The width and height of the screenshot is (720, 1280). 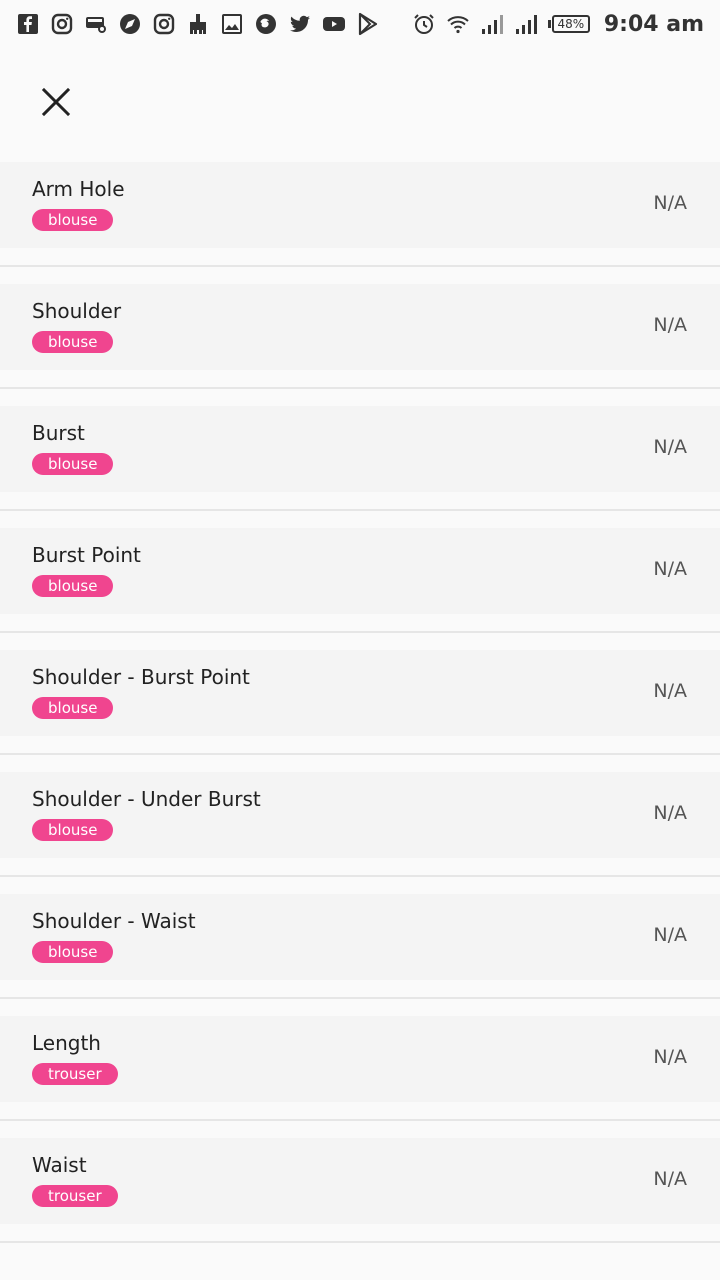 What do you see at coordinates (549, 24) in the screenshot?
I see `battery-tip` at bounding box center [549, 24].